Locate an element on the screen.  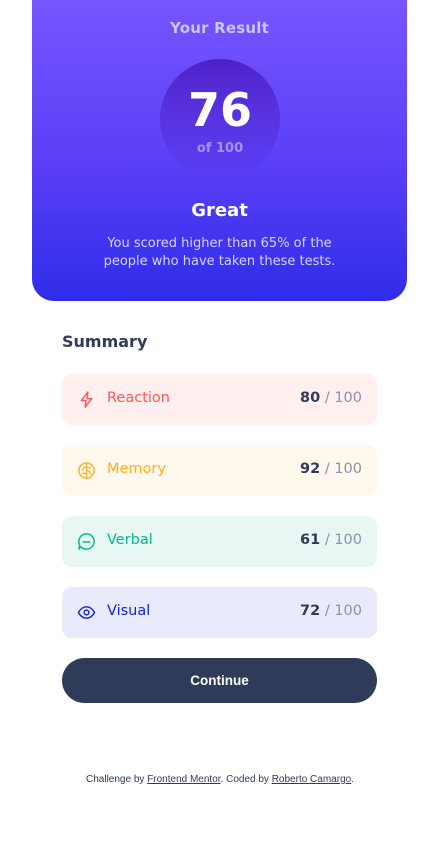
summary-row-verbal: Verbal 61 / 100 is located at coordinates (219, 541).